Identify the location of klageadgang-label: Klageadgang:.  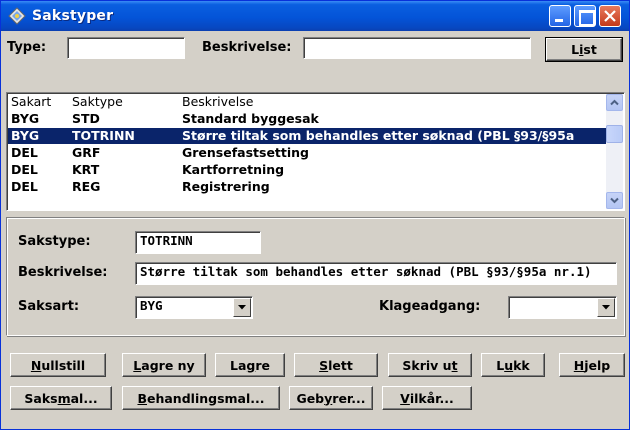
(430, 306).